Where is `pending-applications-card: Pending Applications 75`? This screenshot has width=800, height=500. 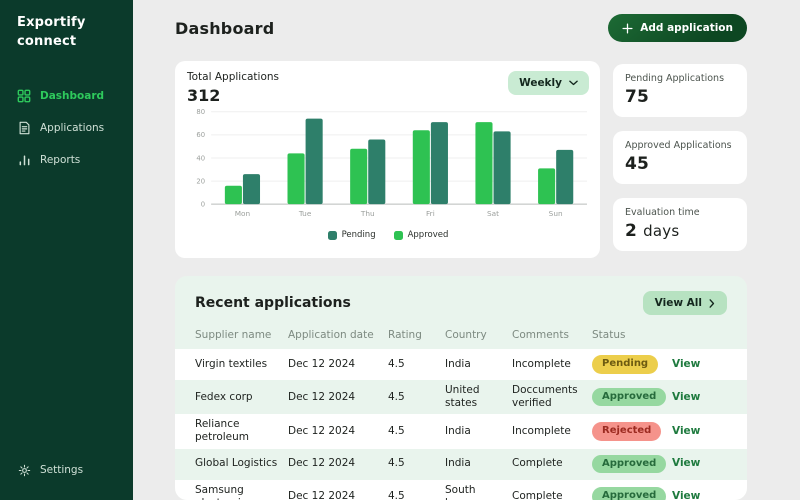
pending-applications-card: Pending Applications 75 is located at coordinates (680, 90).